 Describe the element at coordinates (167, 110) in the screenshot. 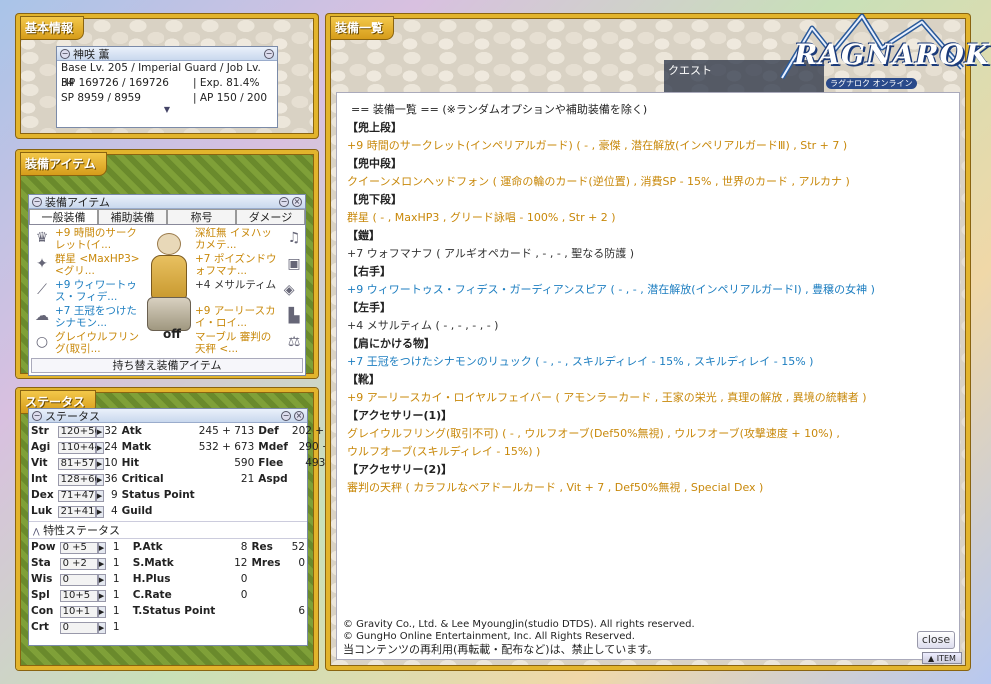

I see `expand-down-icon: ▼` at that location.